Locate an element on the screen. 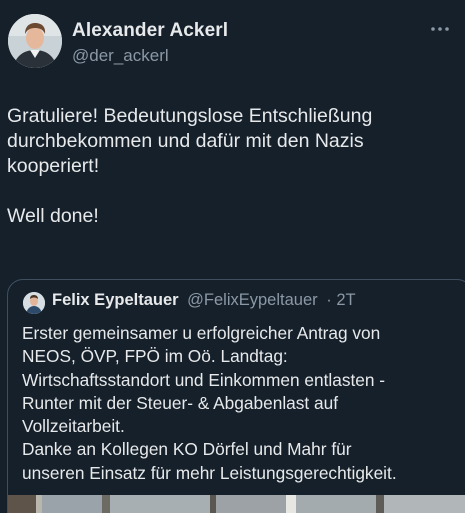  quote-author-name: Felix Eypeltauer is located at coordinates (115, 300).